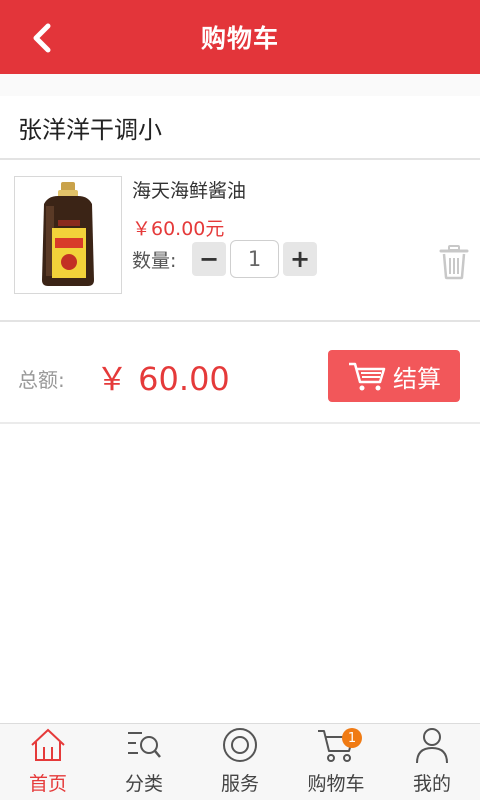 This screenshot has width=480, height=800. What do you see at coordinates (154, 261) in the screenshot?
I see `quantity-label: 数量:` at bounding box center [154, 261].